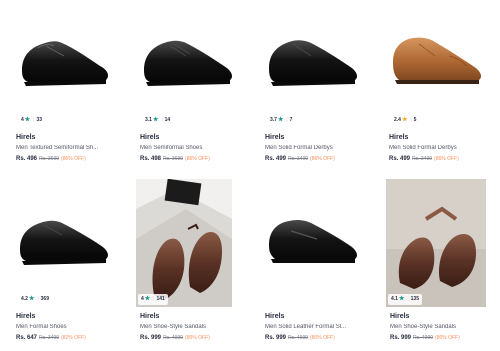  I want to click on rating-value: 3.7, so click(273, 120).